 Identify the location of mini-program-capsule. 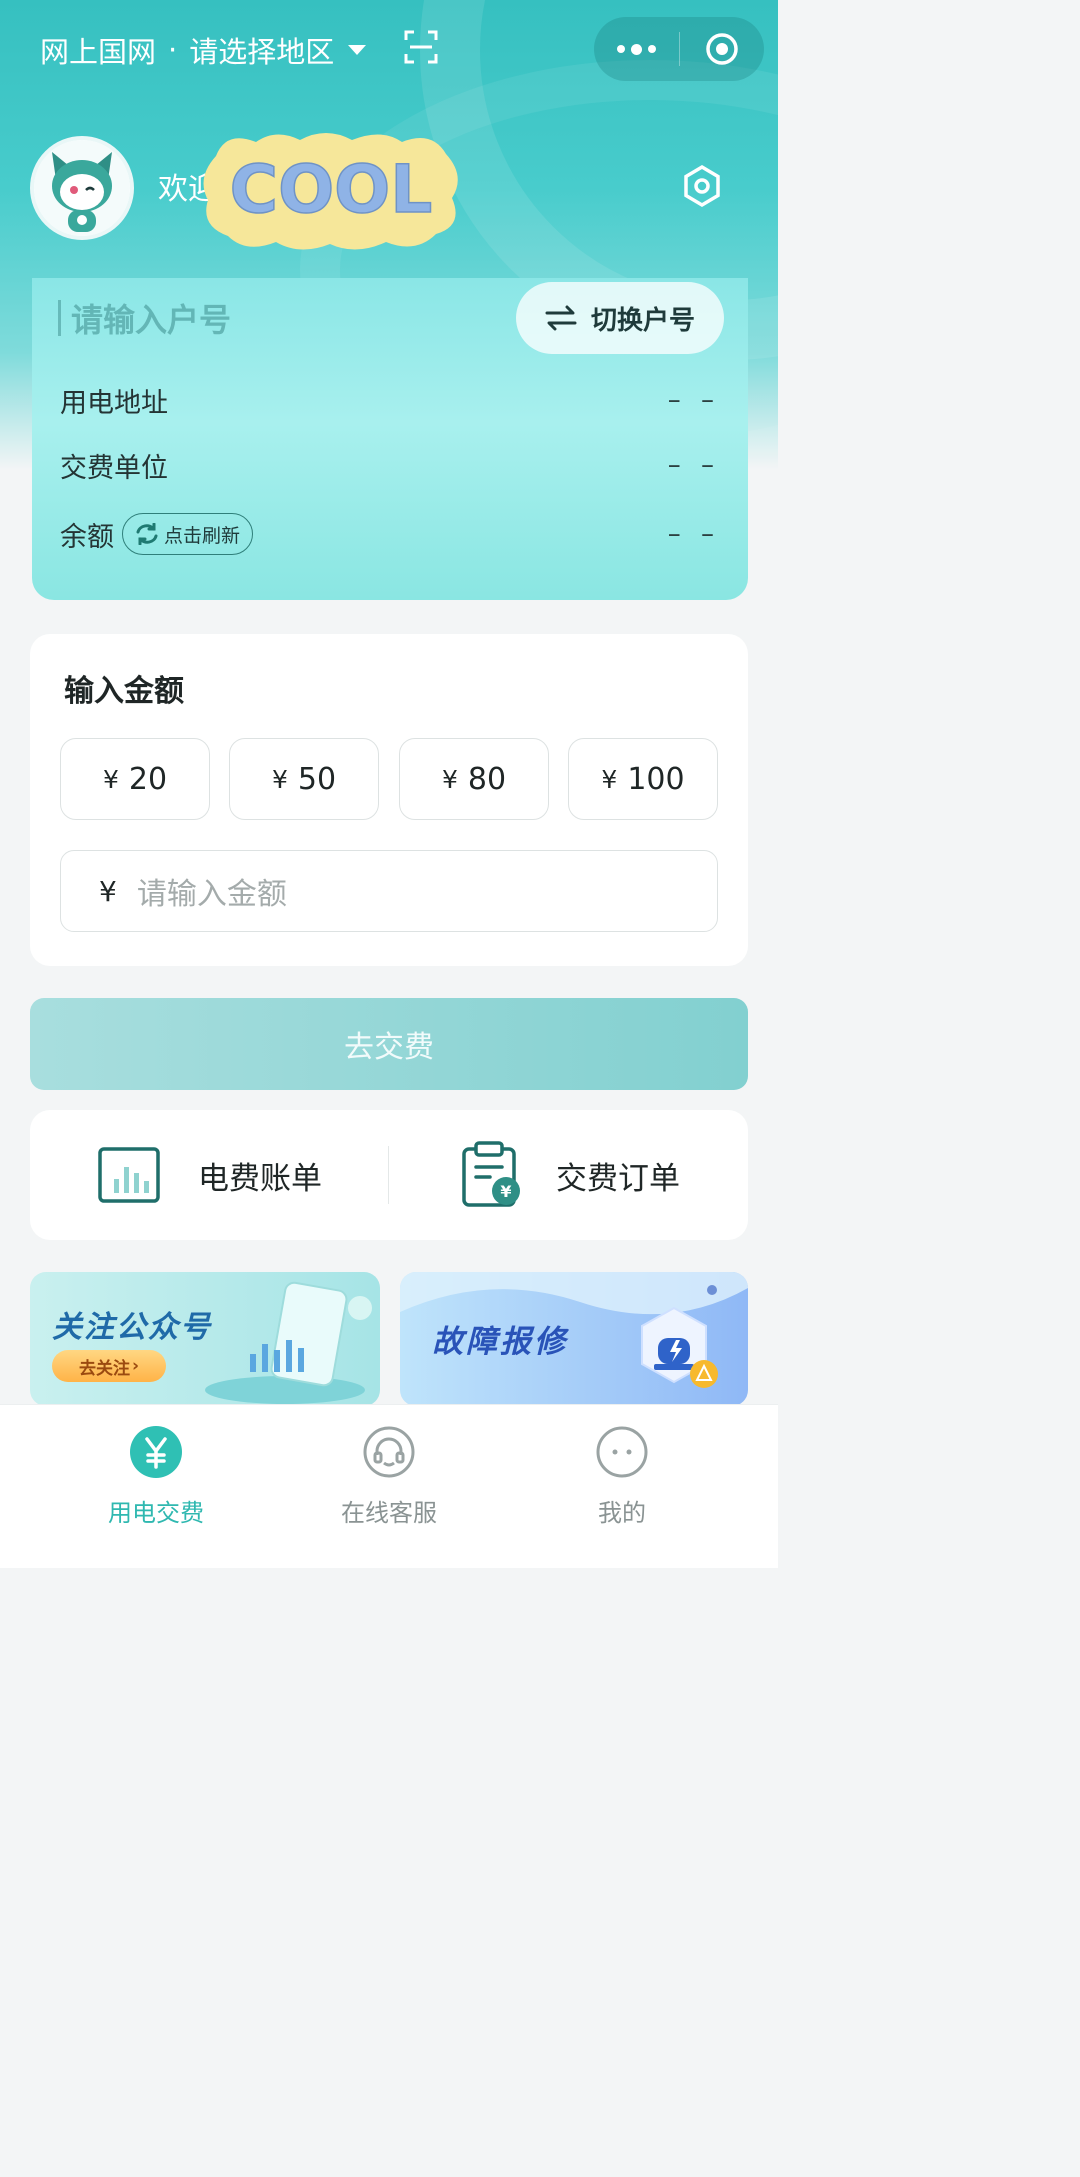
(679, 49).